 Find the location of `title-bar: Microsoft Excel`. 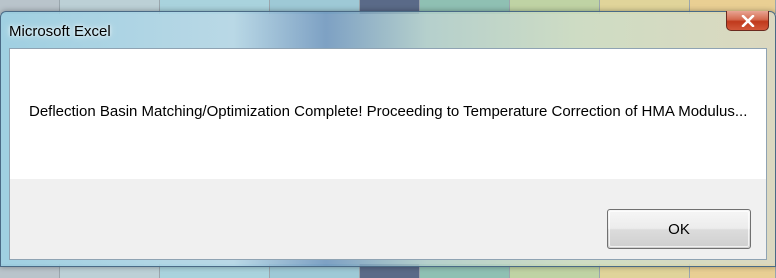

title-bar: Microsoft Excel is located at coordinates (388, 29).